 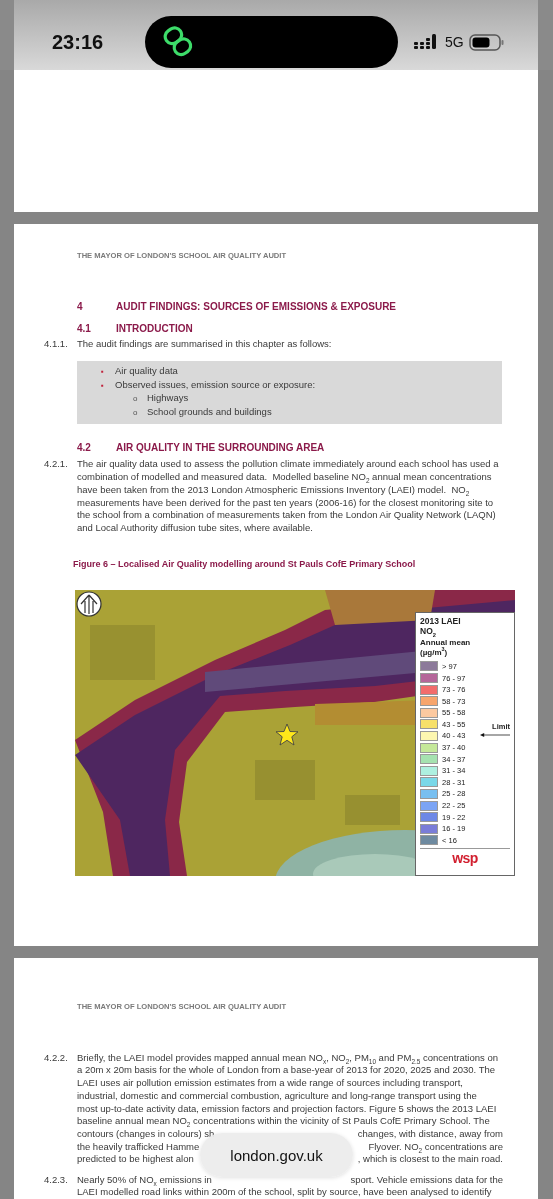 I want to click on section-number: 4, so click(x=80, y=307).